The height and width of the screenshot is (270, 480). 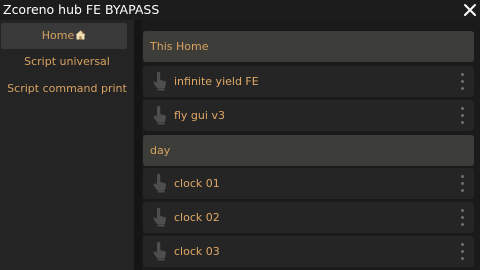 What do you see at coordinates (308, 183) in the screenshot?
I see `script-row-clock-01: clock 01` at bounding box center [308, 183].